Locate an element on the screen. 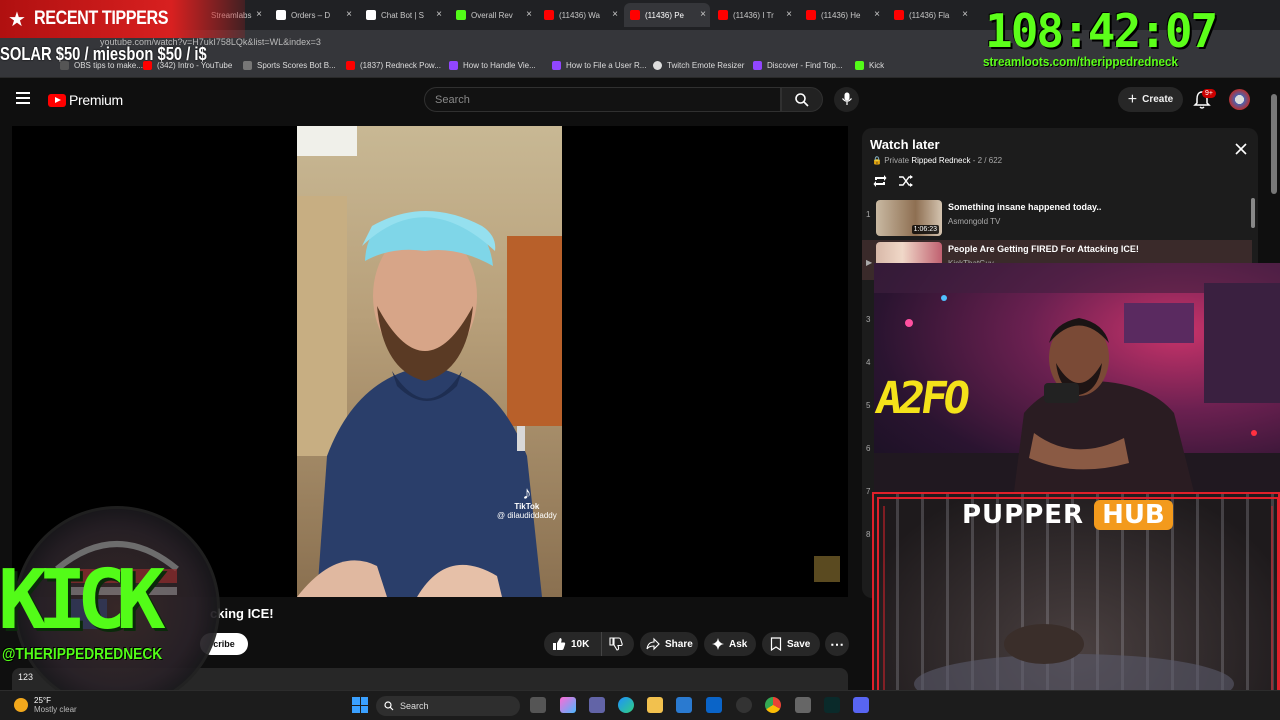 The height and width of the screenshot is (720, 1280). settings-icon is located at coordinates (803, 705).